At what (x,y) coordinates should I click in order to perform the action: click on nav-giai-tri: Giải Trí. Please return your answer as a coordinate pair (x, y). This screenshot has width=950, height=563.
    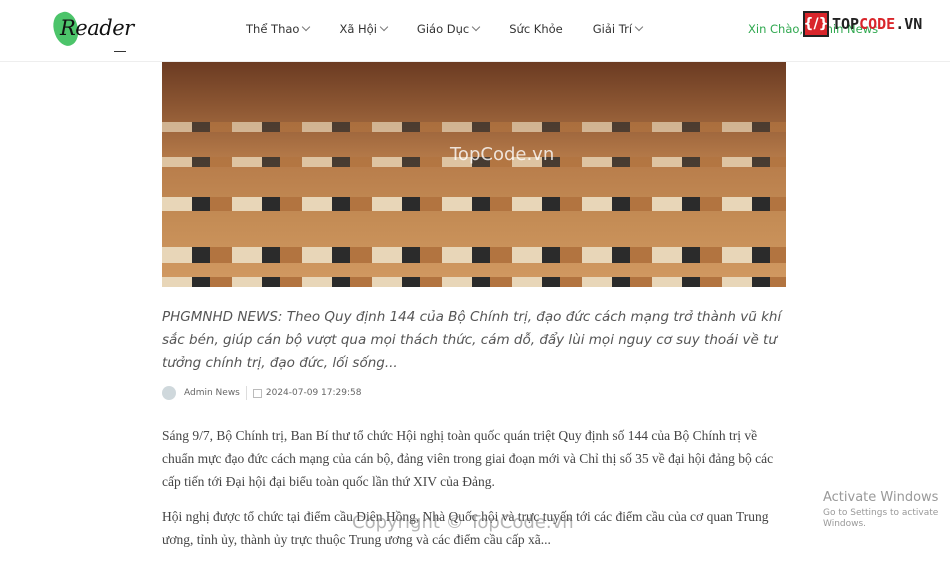
    Looking at the image, I should click on (618, 29).